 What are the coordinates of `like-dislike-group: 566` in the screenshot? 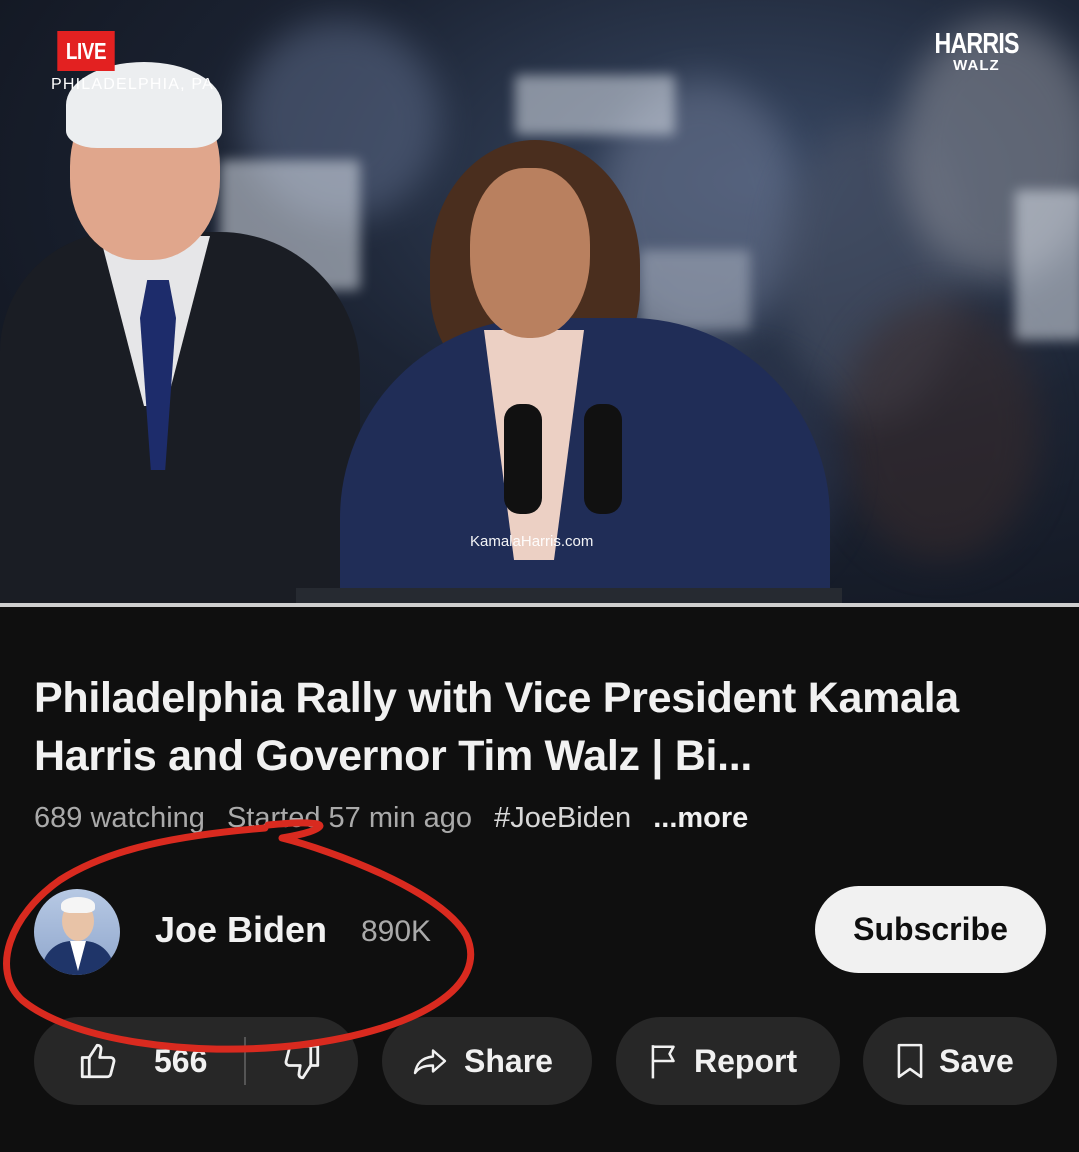 It's located at (196, 1061).